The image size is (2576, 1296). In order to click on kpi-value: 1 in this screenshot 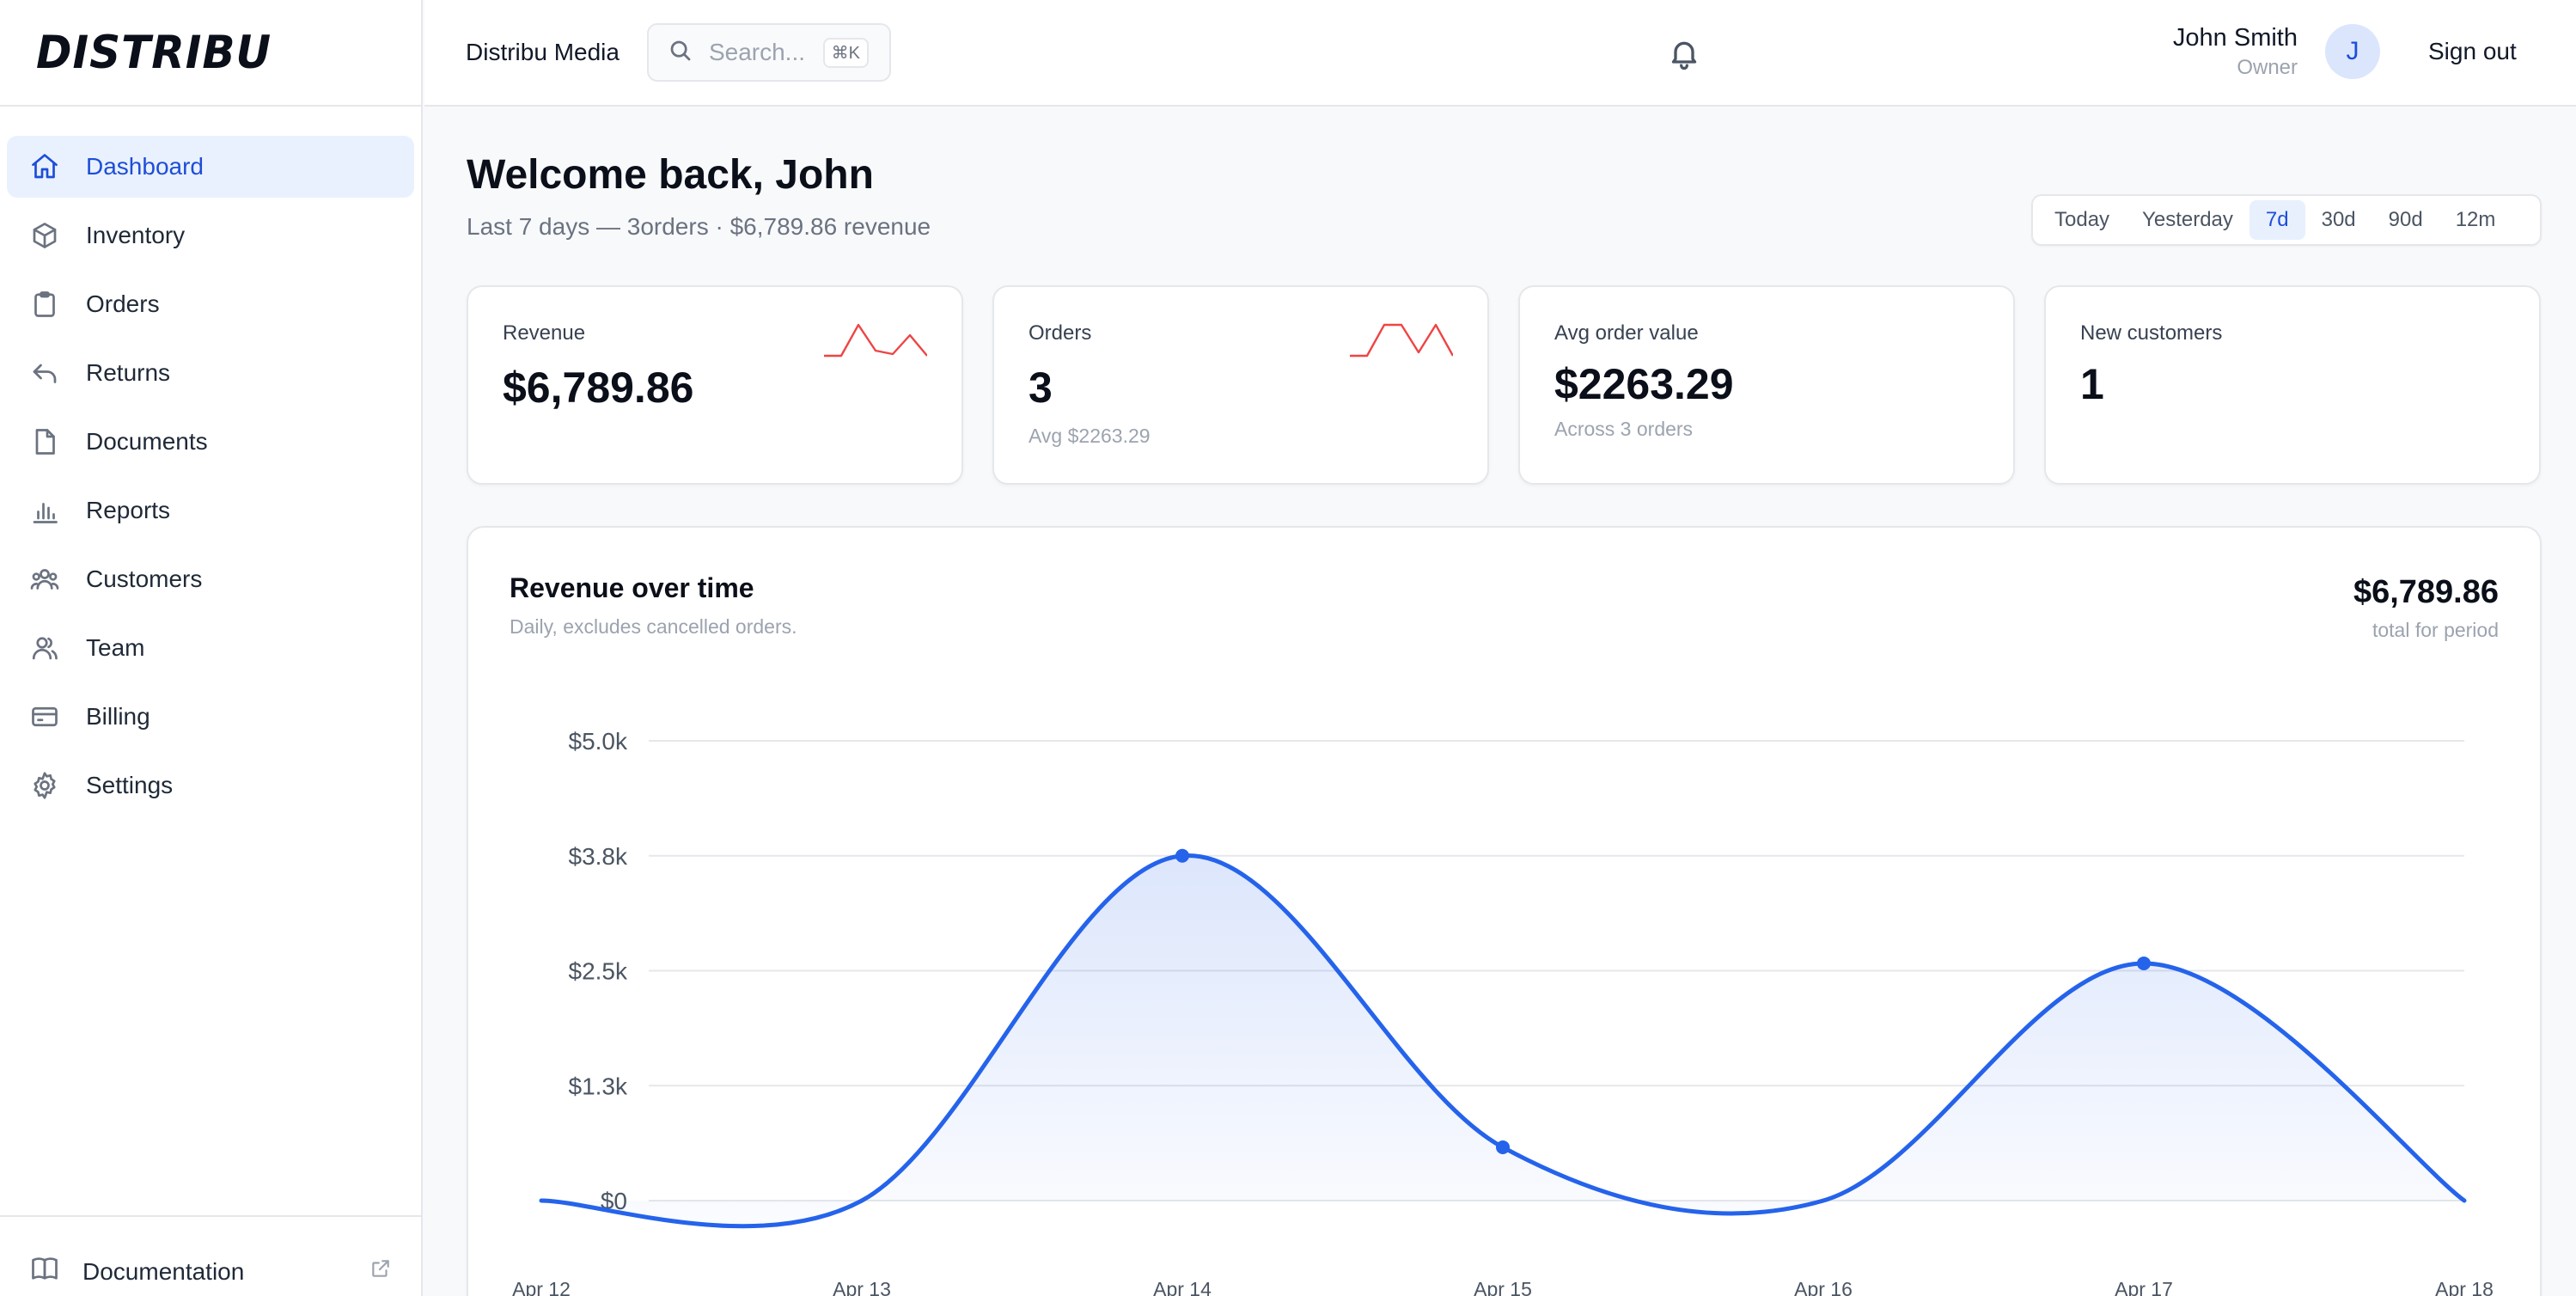, I will do `click(2092, 384)`.